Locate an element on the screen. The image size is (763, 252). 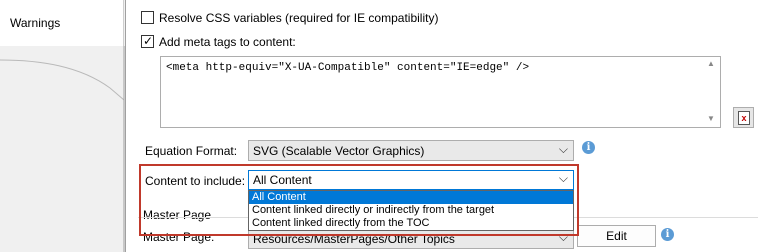
scroll-down-icon: ▼ is located at coordinates (711, 118).